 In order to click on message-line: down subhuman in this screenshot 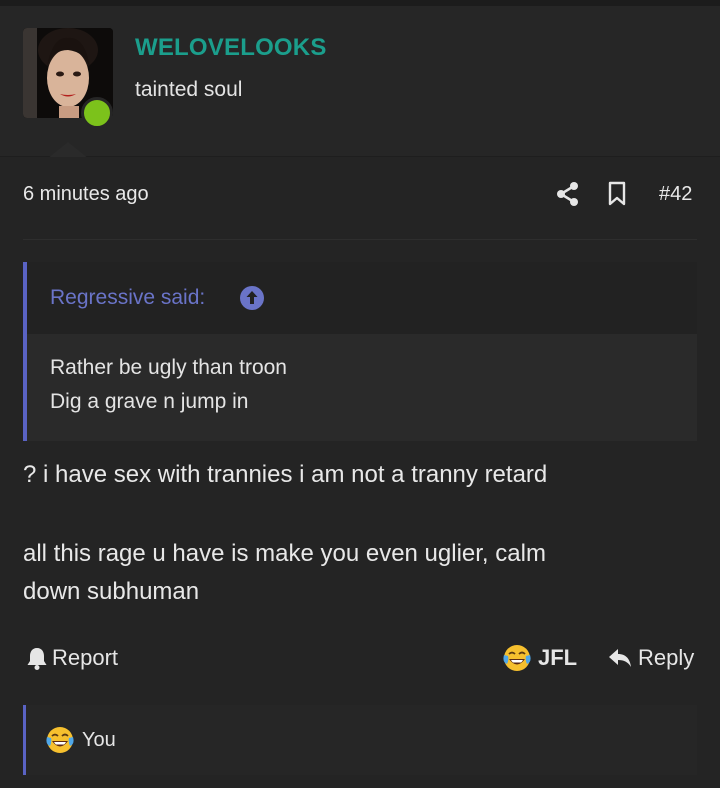, I will do `click(111, 591)`.